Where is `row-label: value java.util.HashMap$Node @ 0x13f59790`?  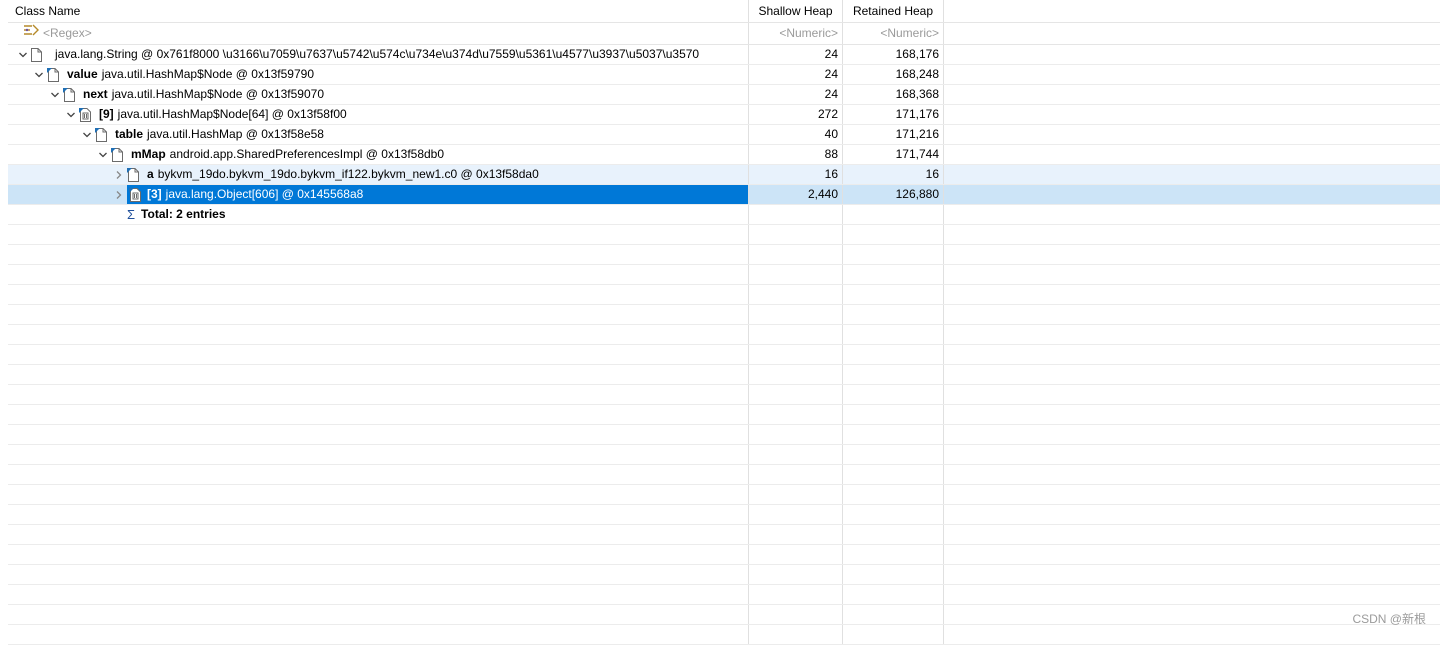 row-label: value java.util.HashMap$Node @ 0x13f59790 is located at coordinates (191, 74).